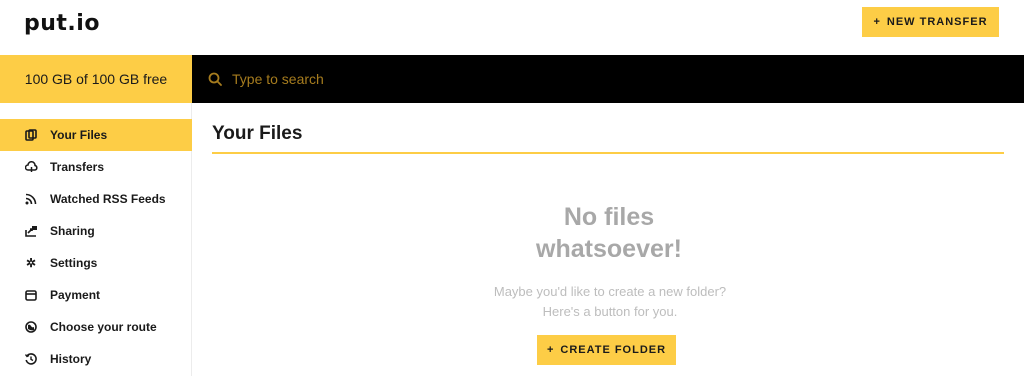 This screenshot has height=376, width=1024. Describe the element at coordinates (77, 167) in the screenshot. I see `sidebar-item-label: Transfers` at that location.